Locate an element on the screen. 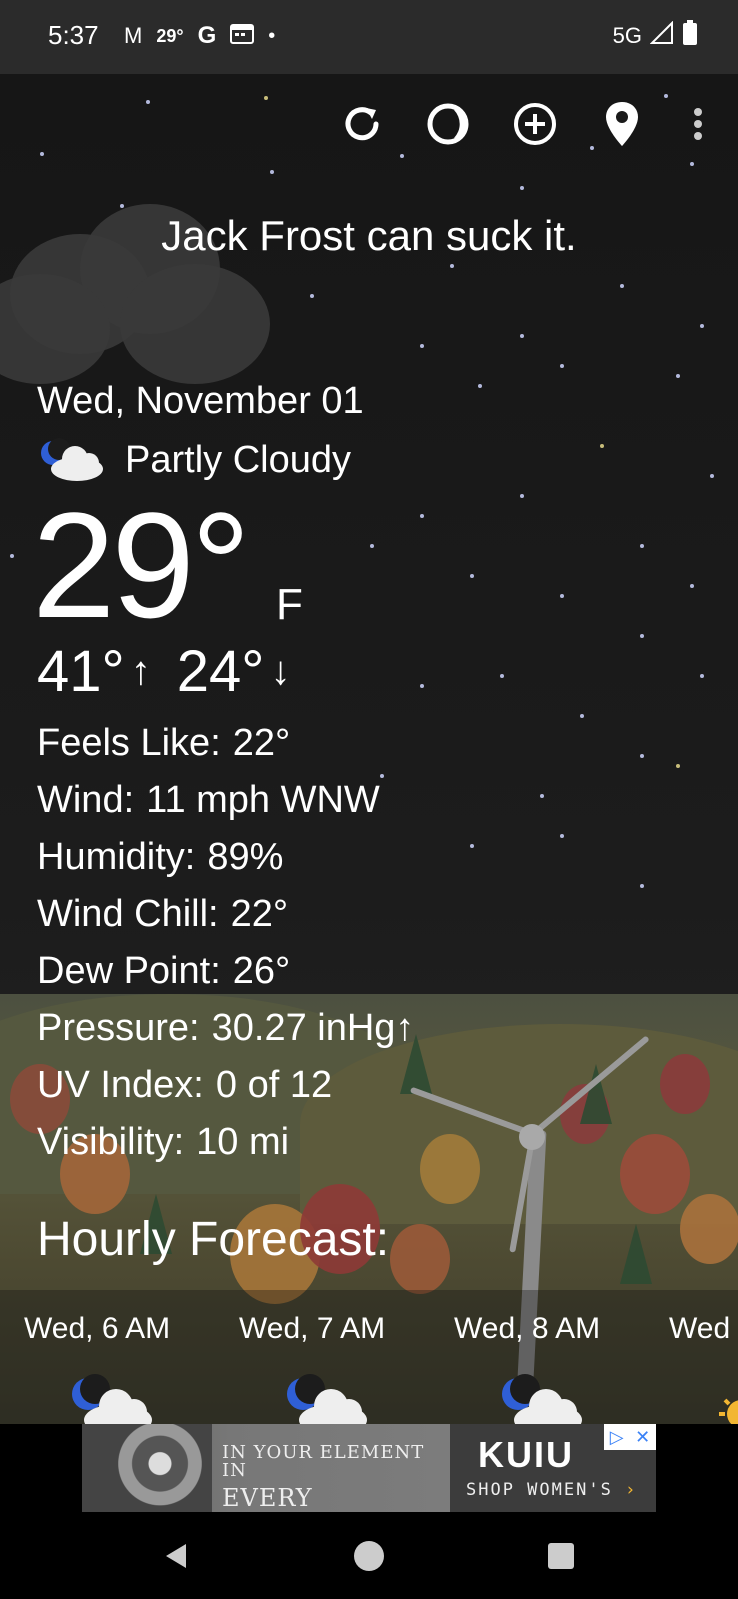 This screenshot has width=738, height=1599. ad-cta: SHOP WOMEN'S › is located at coordinates (551, 1490).